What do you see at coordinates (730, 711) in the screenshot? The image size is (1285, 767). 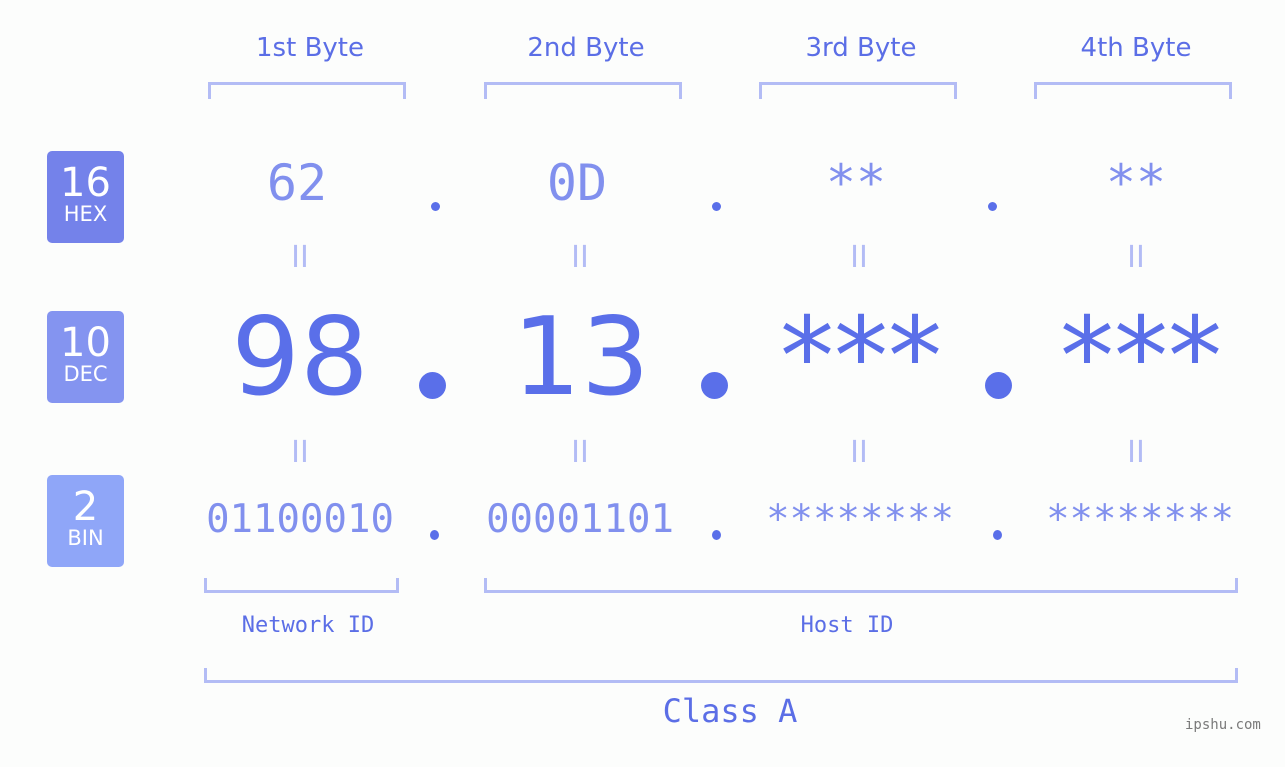 I see `class-label: Class A` at bounding box center [730, 711].